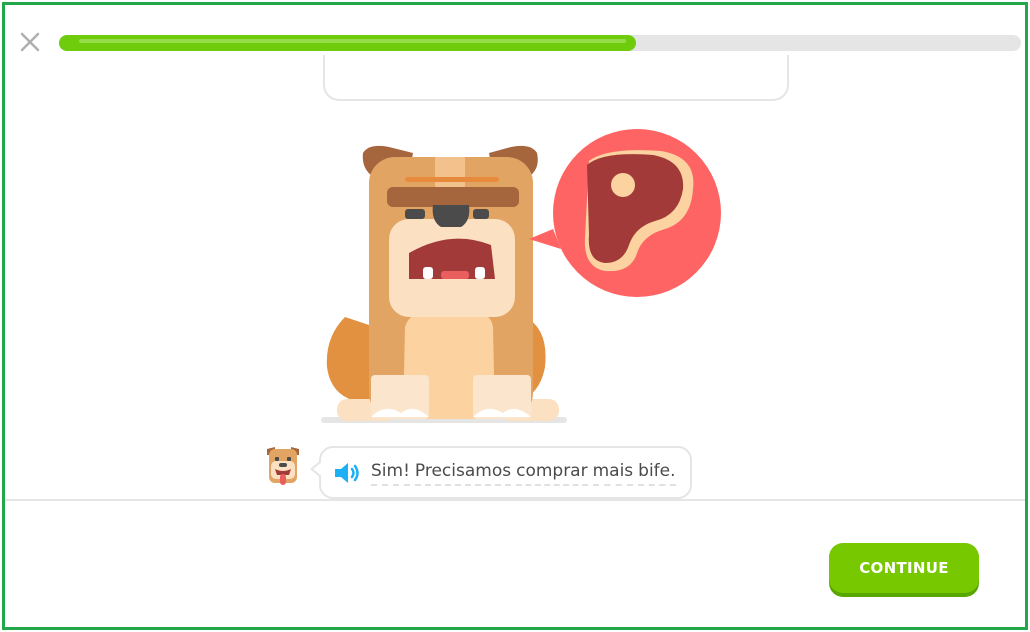 The height and width of the screenshot is (632, 1030). What do you see at coordinates (657, 473) in the screenshot?
I see `word-token: bife.` at bounding box center [657, 473].